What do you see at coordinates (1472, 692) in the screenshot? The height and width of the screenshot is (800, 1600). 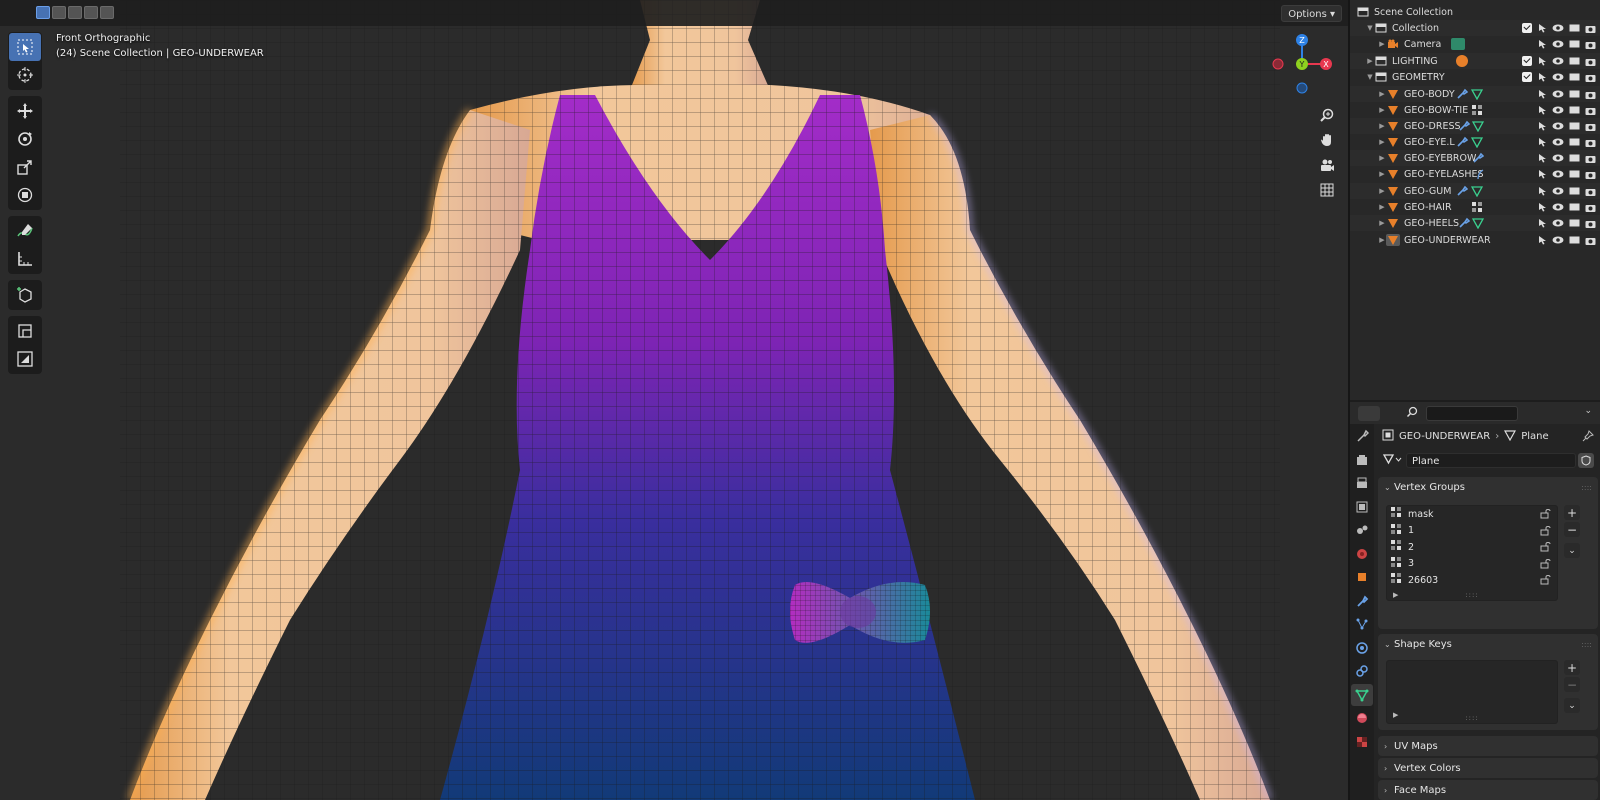 I see `shape-key-list: ▶ ::::` at bounding box center [1472, 692].